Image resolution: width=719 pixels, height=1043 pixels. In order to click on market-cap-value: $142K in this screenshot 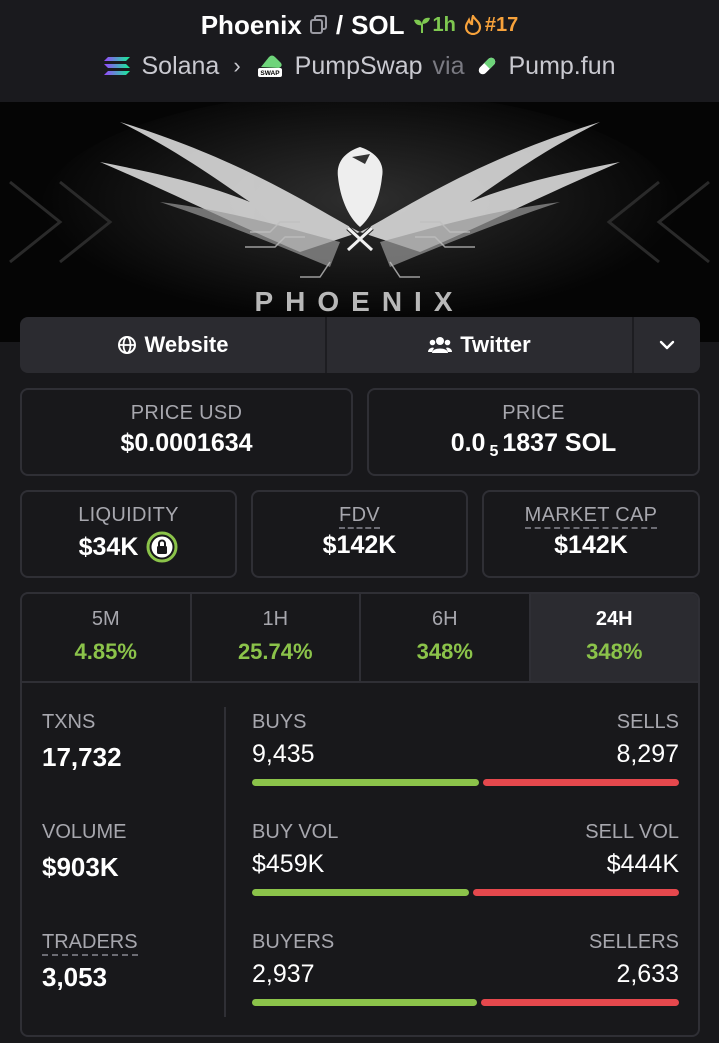, I will do `click(591, 545)`.